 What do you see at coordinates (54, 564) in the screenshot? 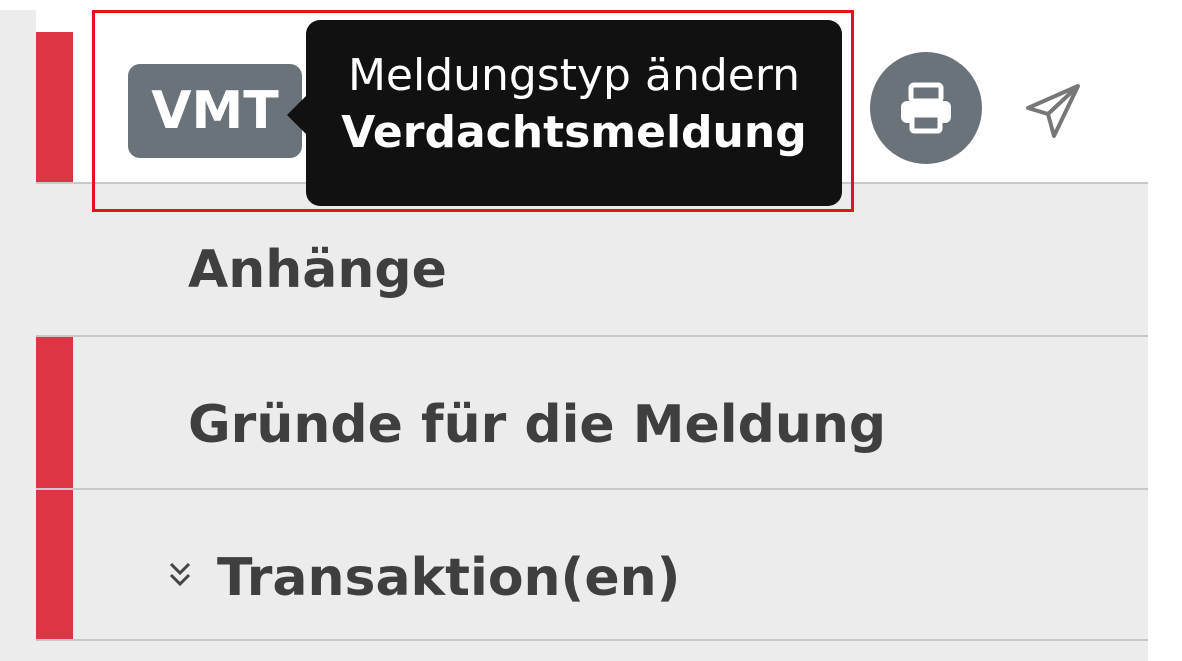
I see `transaktion-status-marker` at bounding box center [54, 564].